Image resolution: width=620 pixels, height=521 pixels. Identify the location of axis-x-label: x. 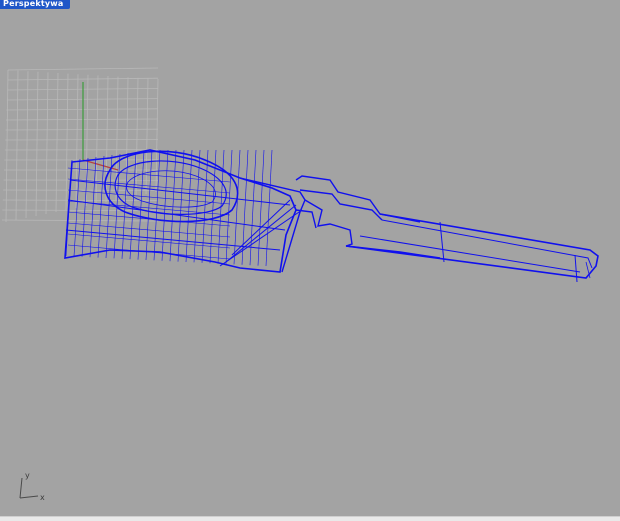
(42, 497).